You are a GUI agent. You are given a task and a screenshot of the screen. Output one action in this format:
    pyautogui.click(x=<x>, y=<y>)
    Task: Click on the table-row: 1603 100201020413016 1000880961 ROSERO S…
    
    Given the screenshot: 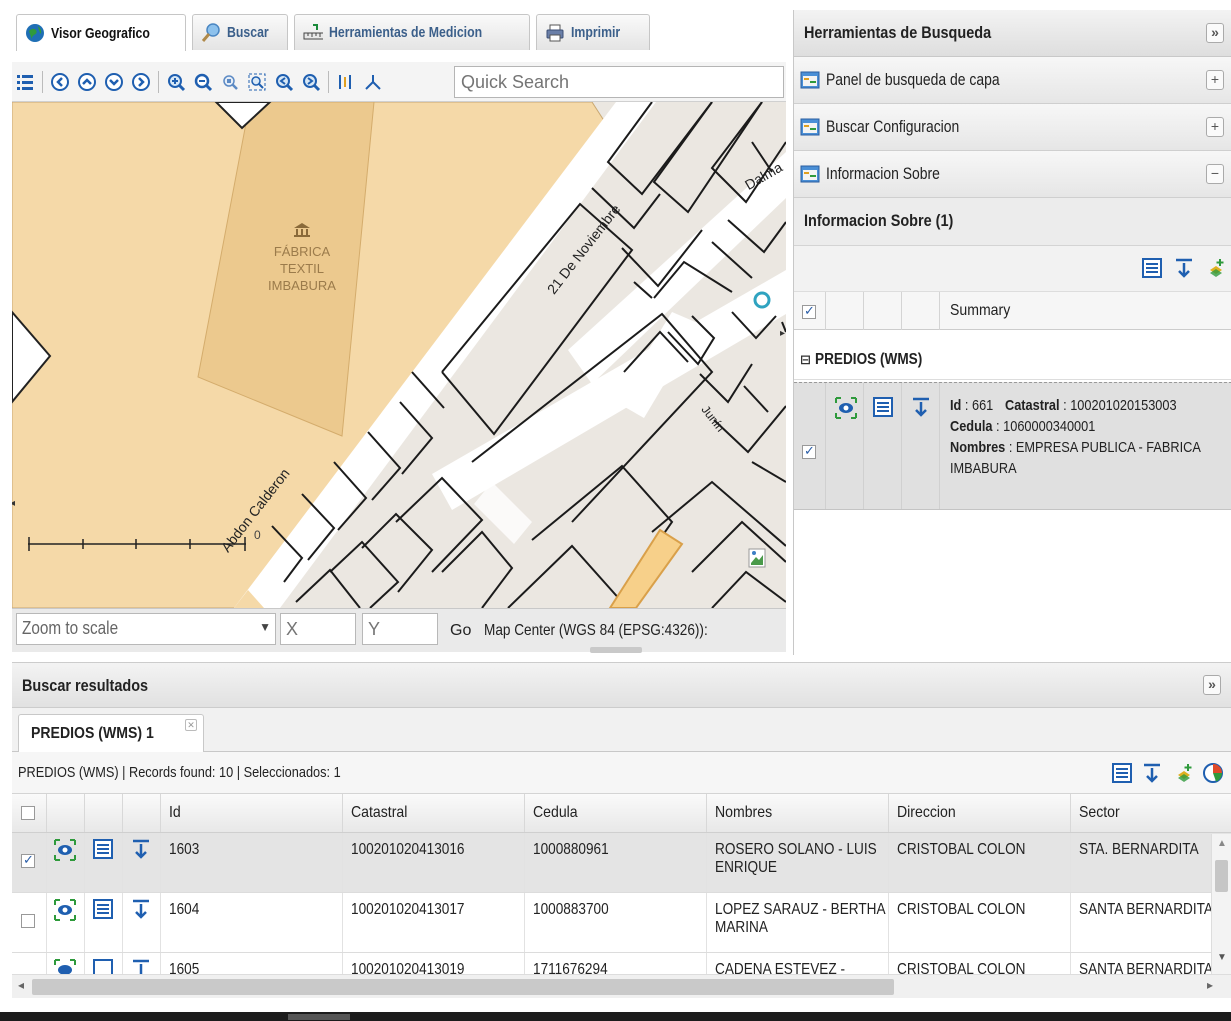 What is the action you would take?
    pyautogui.click(x=621, y=862)
    